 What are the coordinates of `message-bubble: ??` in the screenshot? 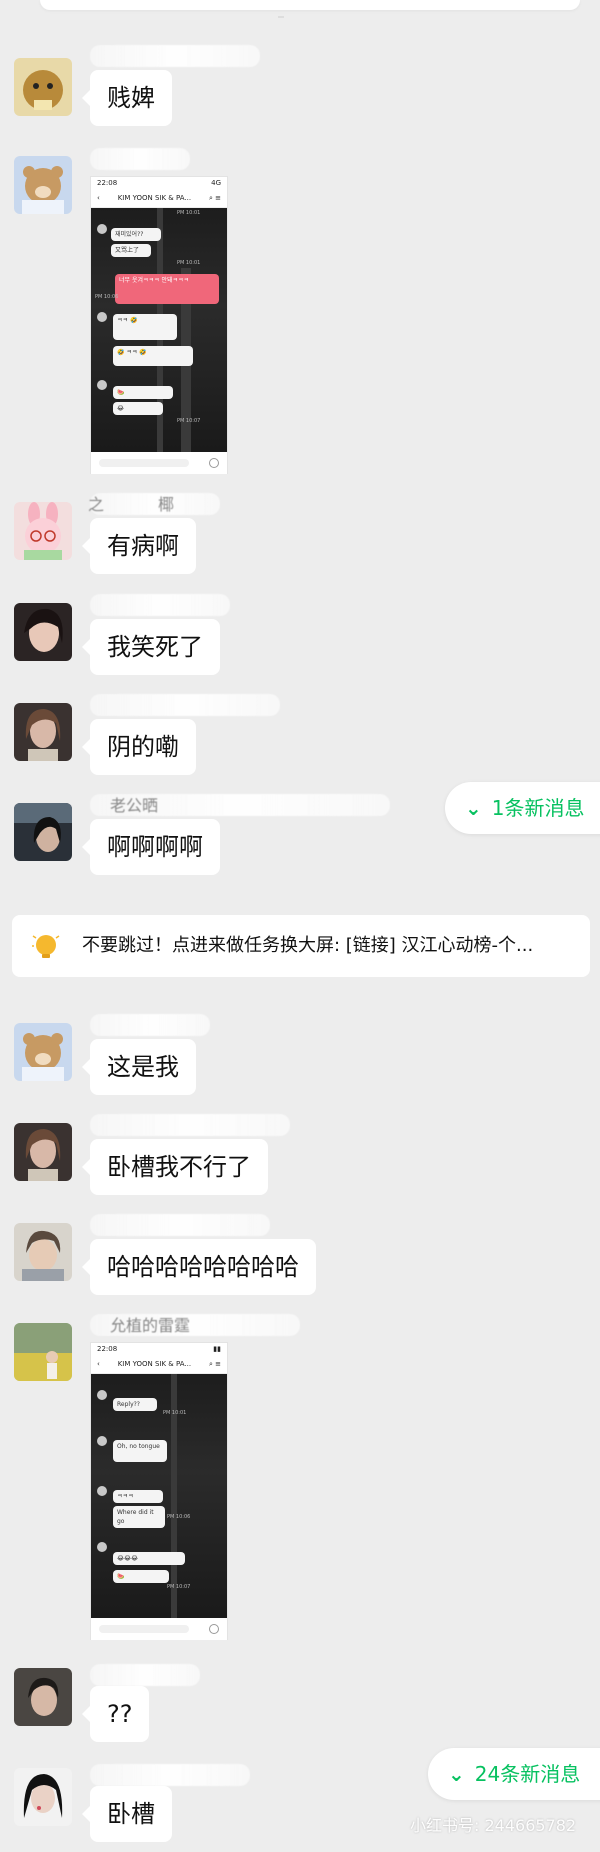 It's located at (115, 1714).